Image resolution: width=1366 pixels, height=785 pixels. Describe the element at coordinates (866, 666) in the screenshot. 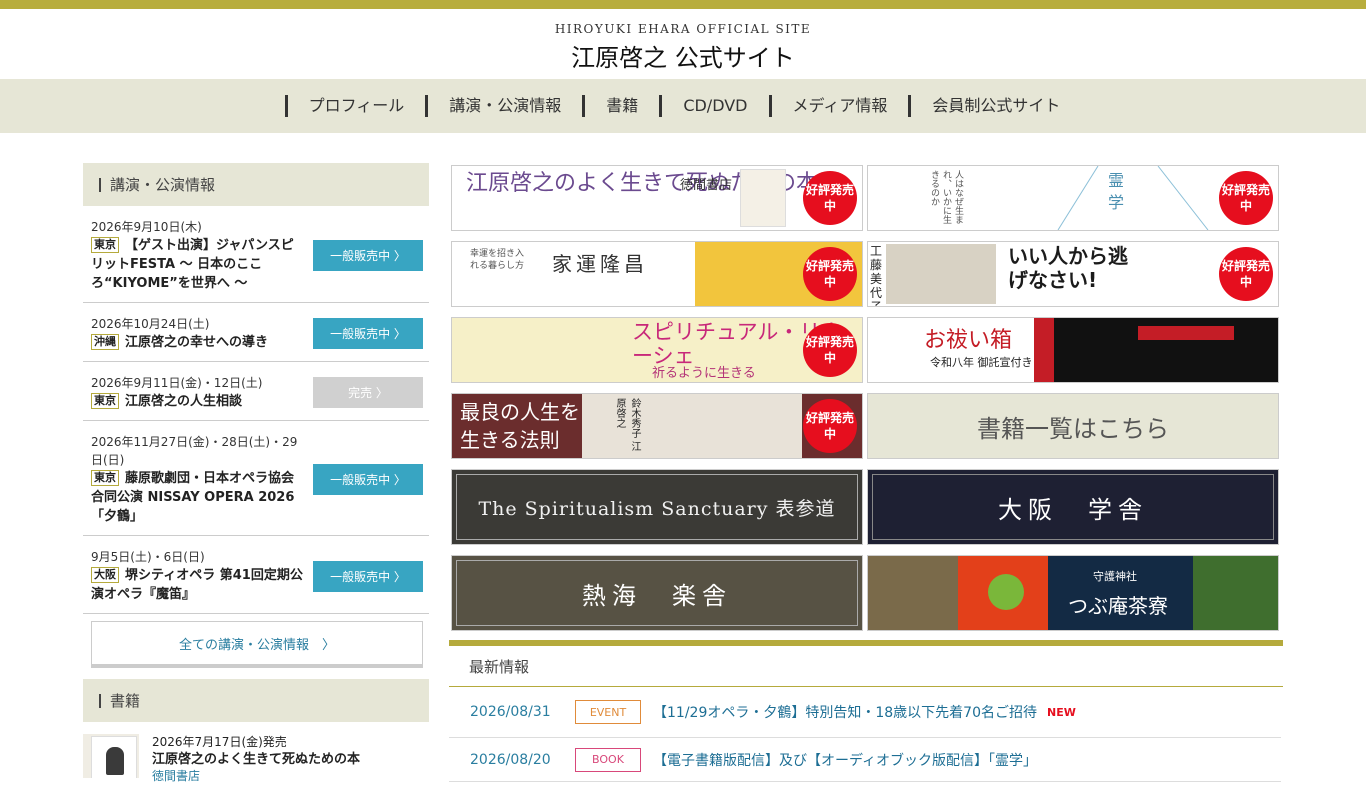

I see `news-heading: 最新情報` at that location.